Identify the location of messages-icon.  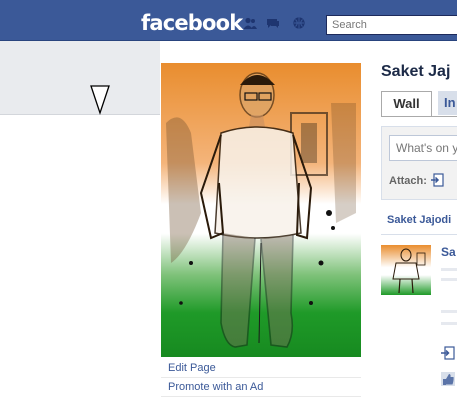
(273, 23).